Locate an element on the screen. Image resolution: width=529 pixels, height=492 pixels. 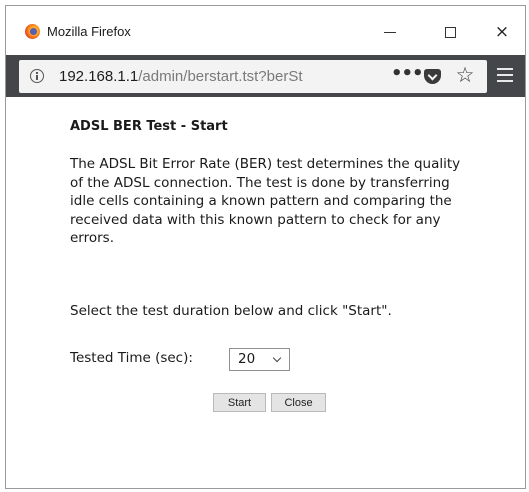
maximize-button is located at coordinates (450, 32).